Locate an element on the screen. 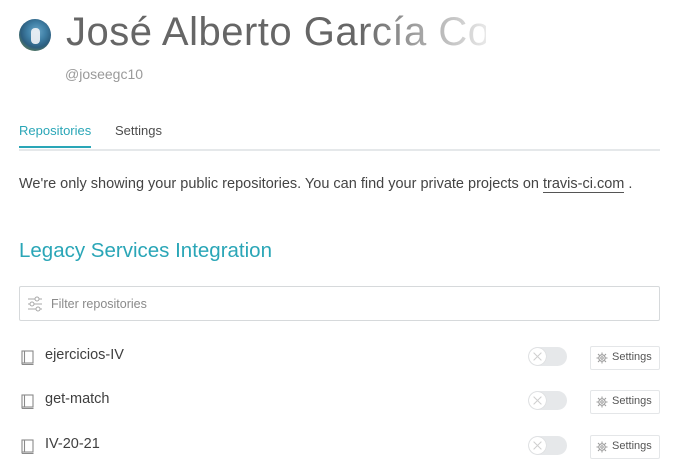 This screenshot has height=471, width=678. user-login: @joseegc10 is located at coordinates (104, 74).